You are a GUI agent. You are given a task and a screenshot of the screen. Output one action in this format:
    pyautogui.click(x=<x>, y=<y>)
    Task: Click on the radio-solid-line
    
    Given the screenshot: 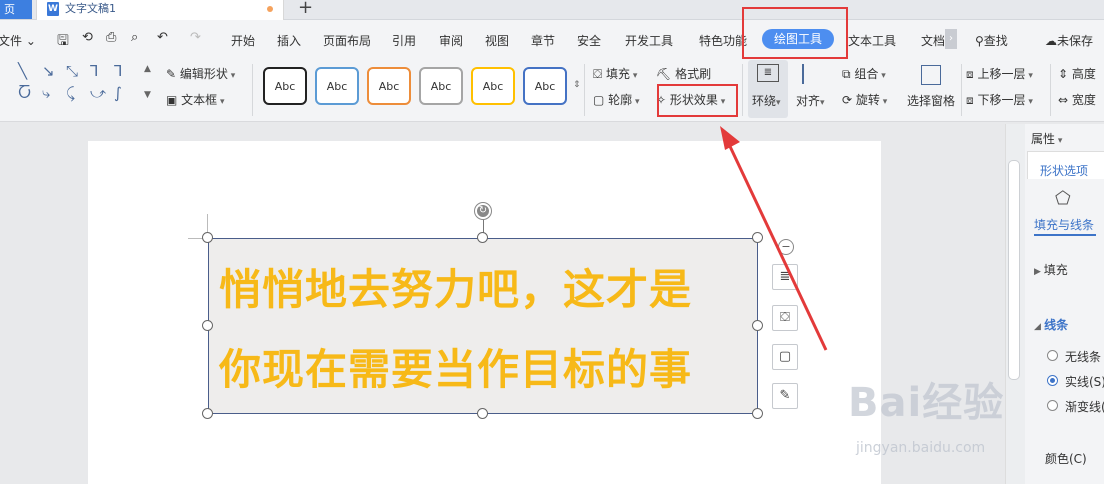 What is the action you would take?
    pyautogui.click(x=1052, y=380)
    